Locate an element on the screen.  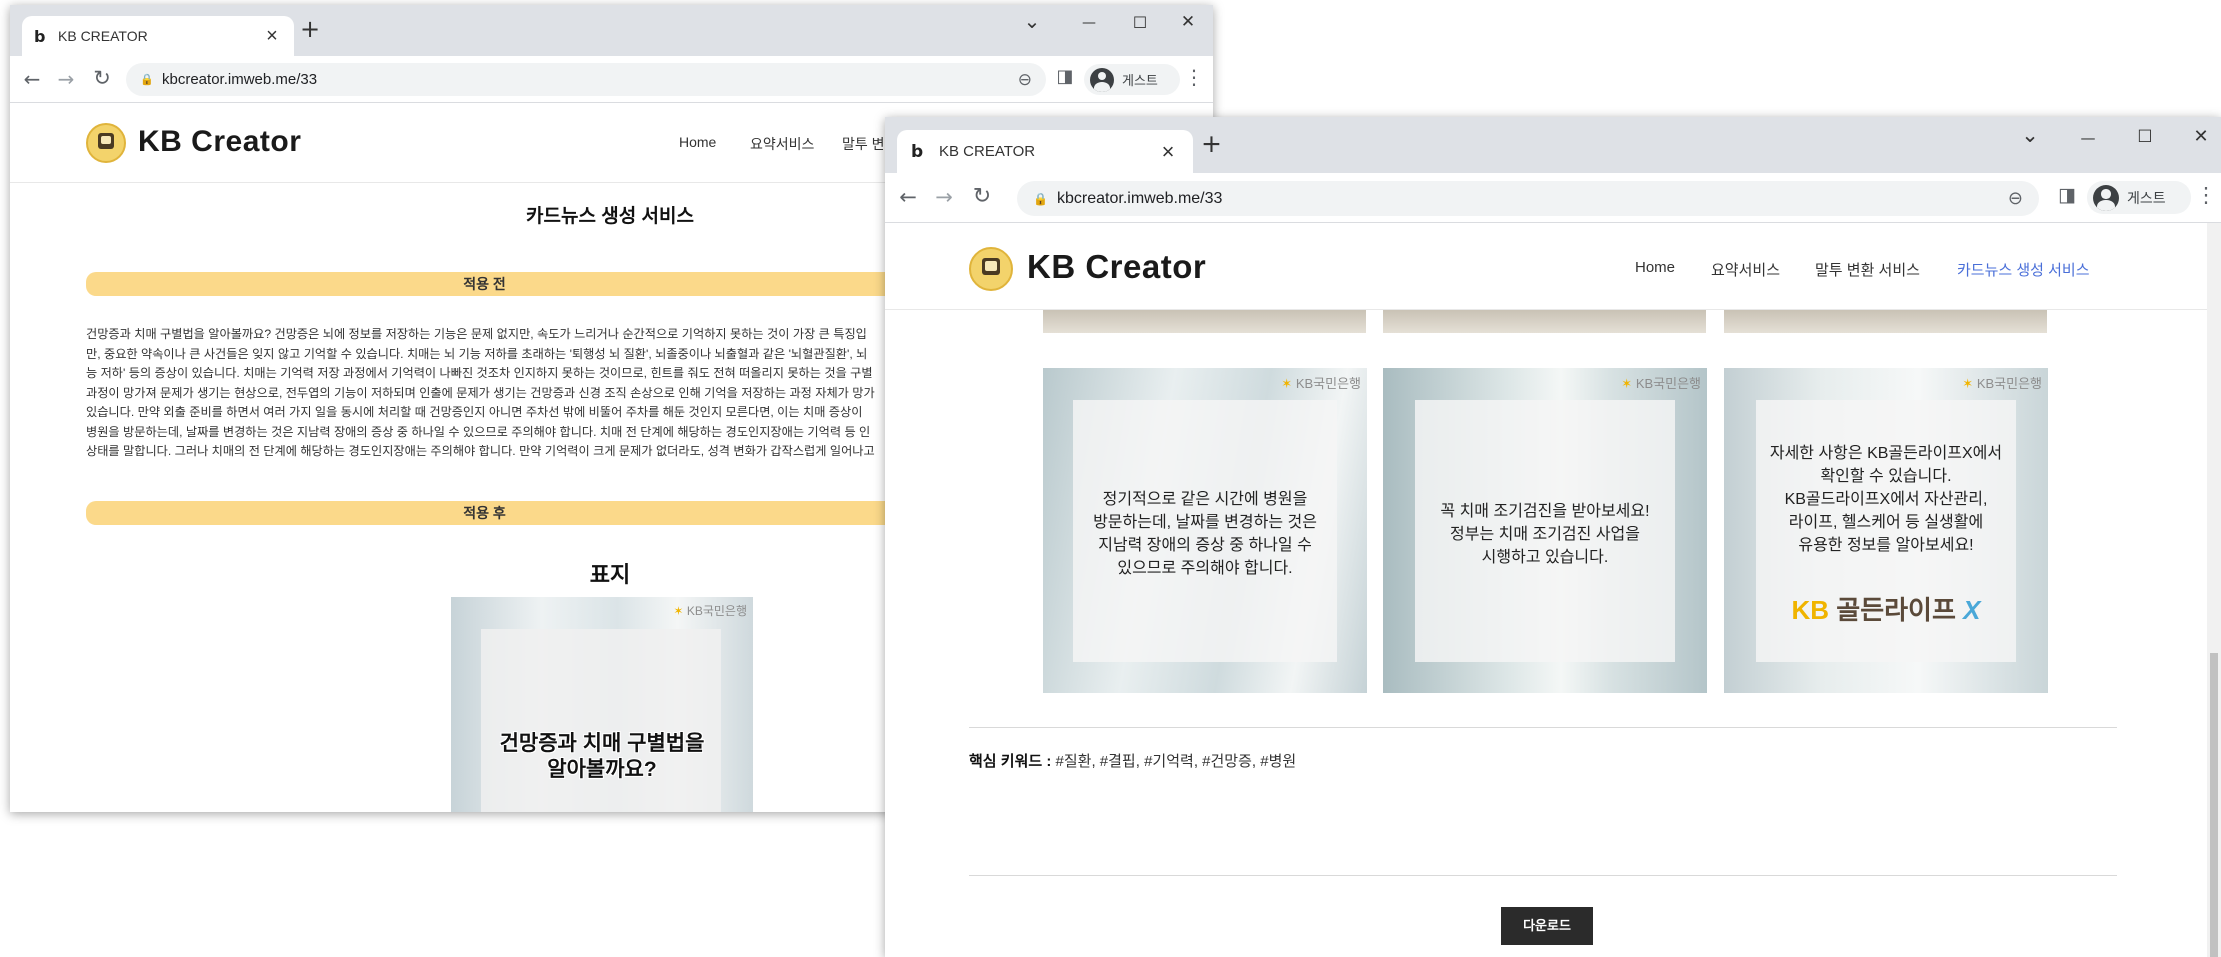
card3-line: 자세한 사항은 KB골든라이프X에서 is located at coordinates (1886, 453).